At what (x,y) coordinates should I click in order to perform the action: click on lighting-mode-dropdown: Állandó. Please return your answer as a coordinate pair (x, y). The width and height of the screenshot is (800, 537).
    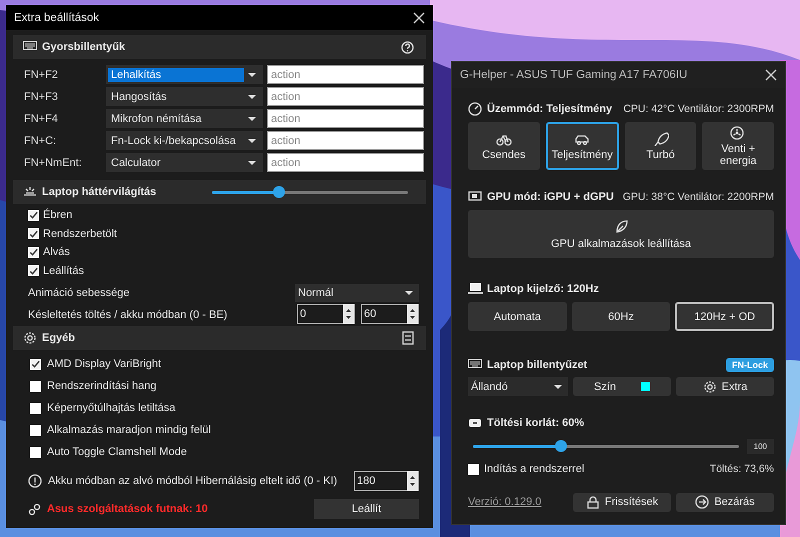
    Looking at the image, I should click on (518, 386).